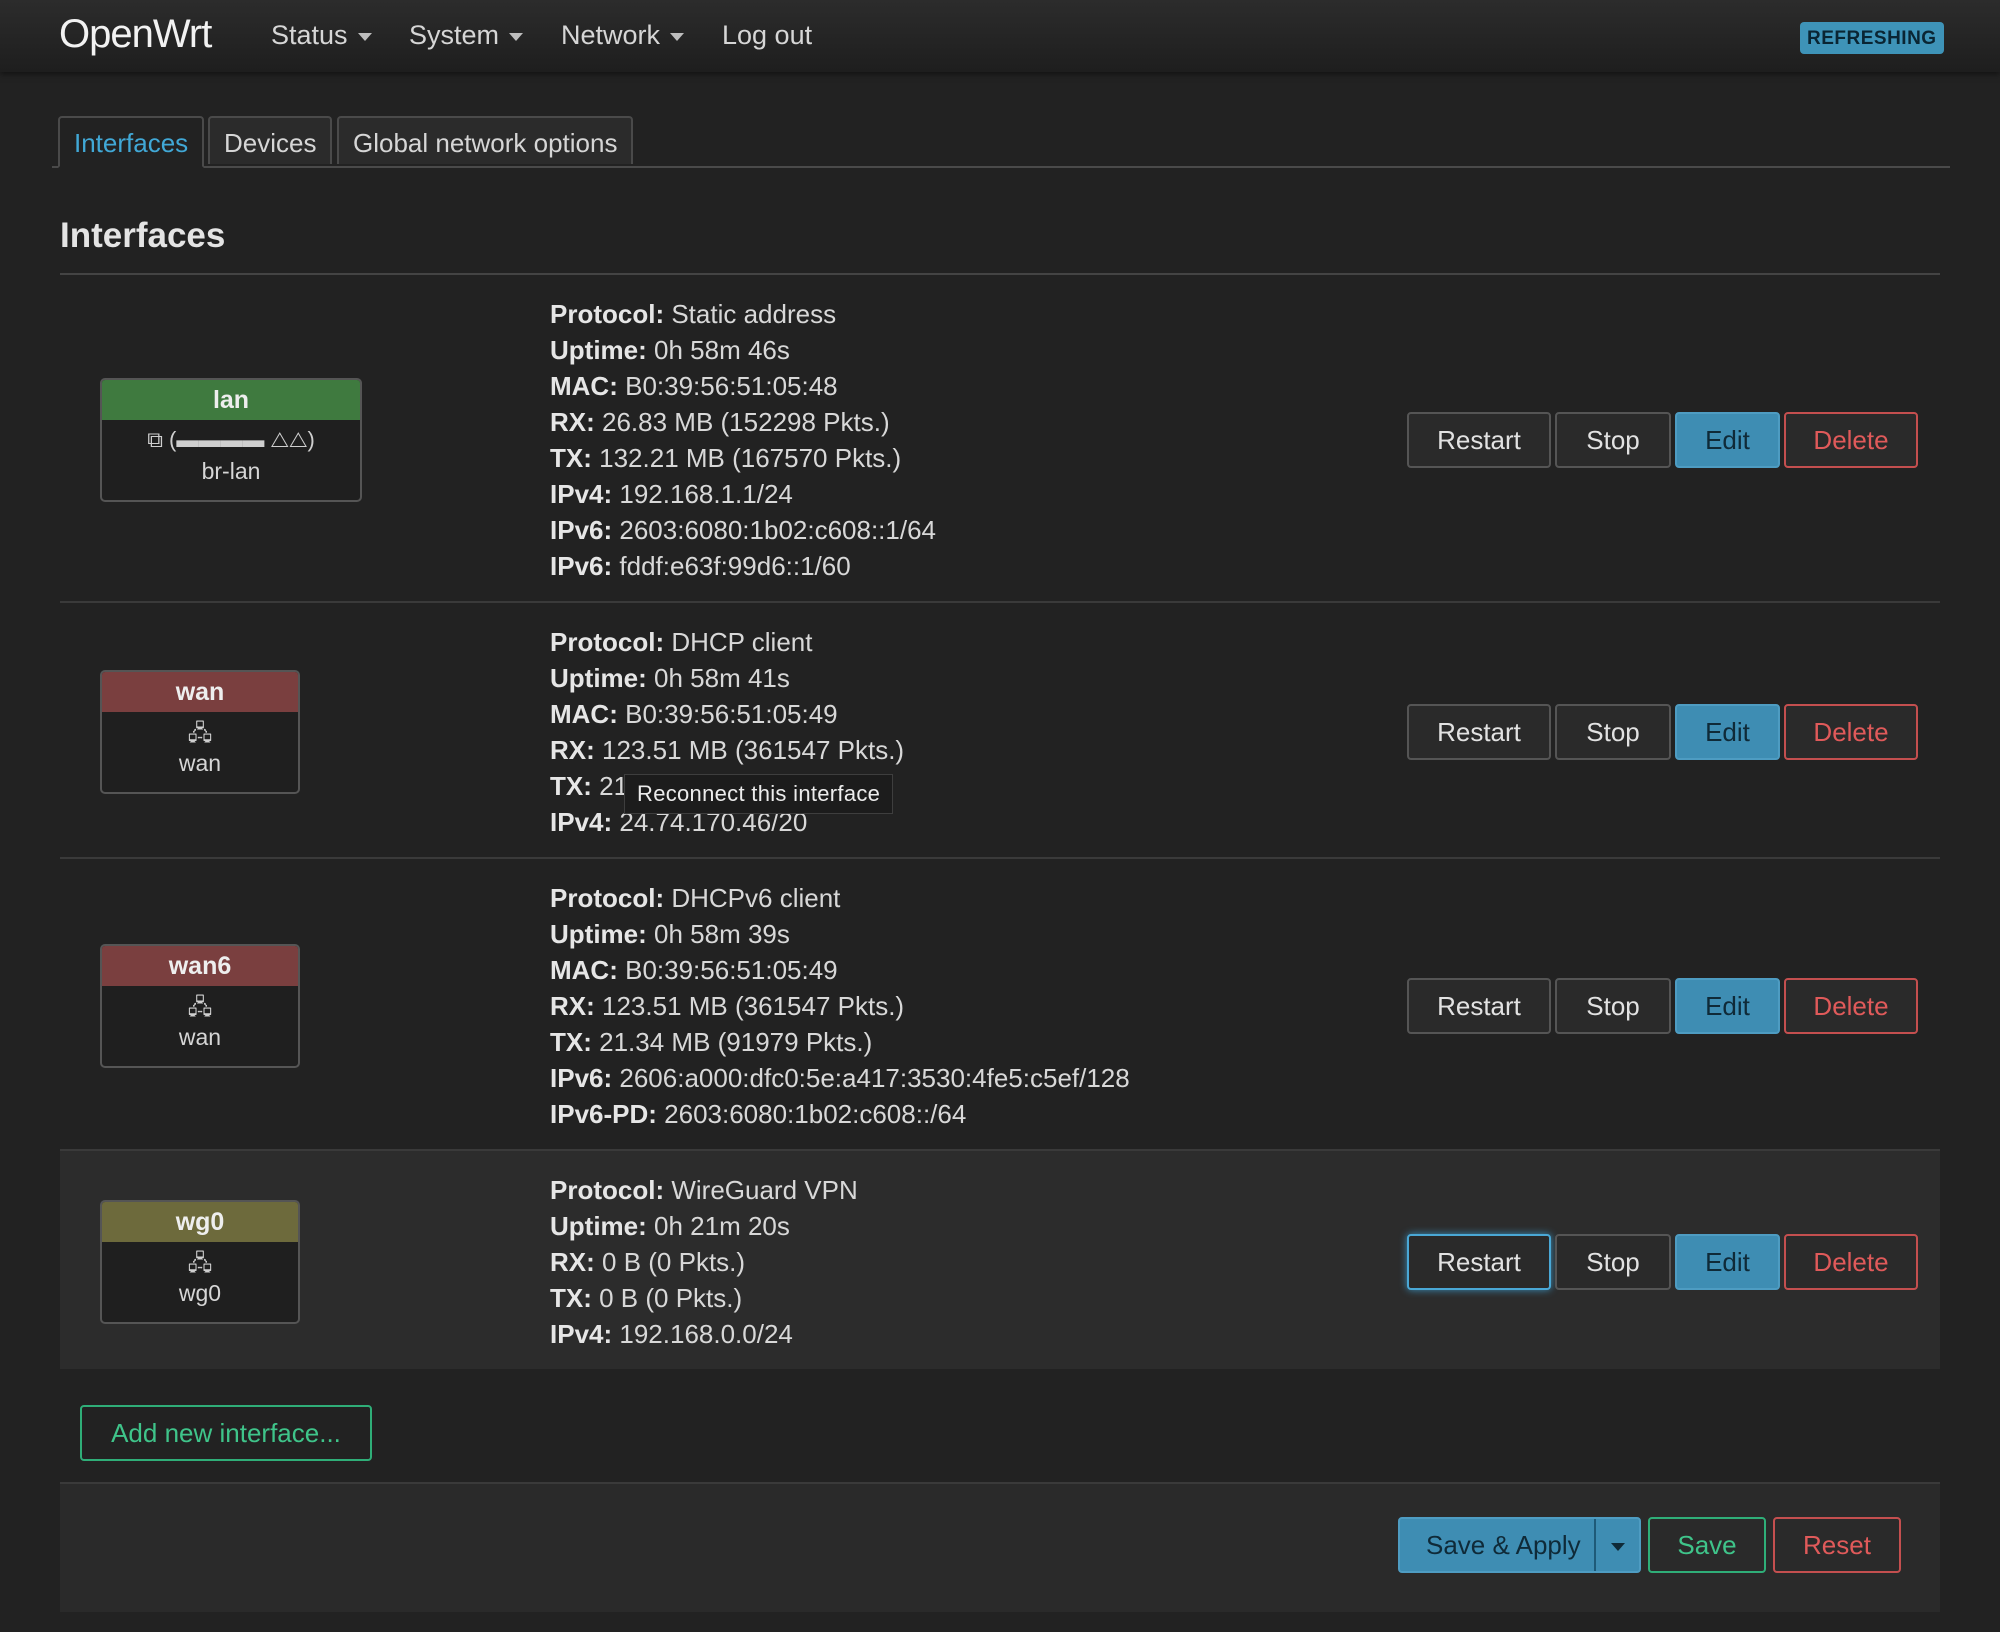 The image size is (2000, 1632). Describe the element at coordinates (200, 692) in the screenshot. I see `interface-name: wan` at that location.